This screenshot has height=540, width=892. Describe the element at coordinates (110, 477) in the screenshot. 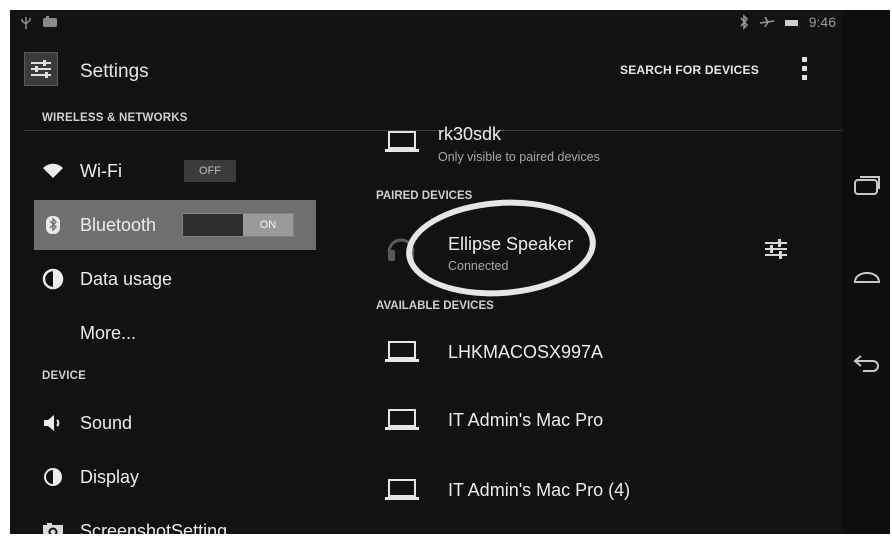

I see `sidebar-item-label: Display` at that location.